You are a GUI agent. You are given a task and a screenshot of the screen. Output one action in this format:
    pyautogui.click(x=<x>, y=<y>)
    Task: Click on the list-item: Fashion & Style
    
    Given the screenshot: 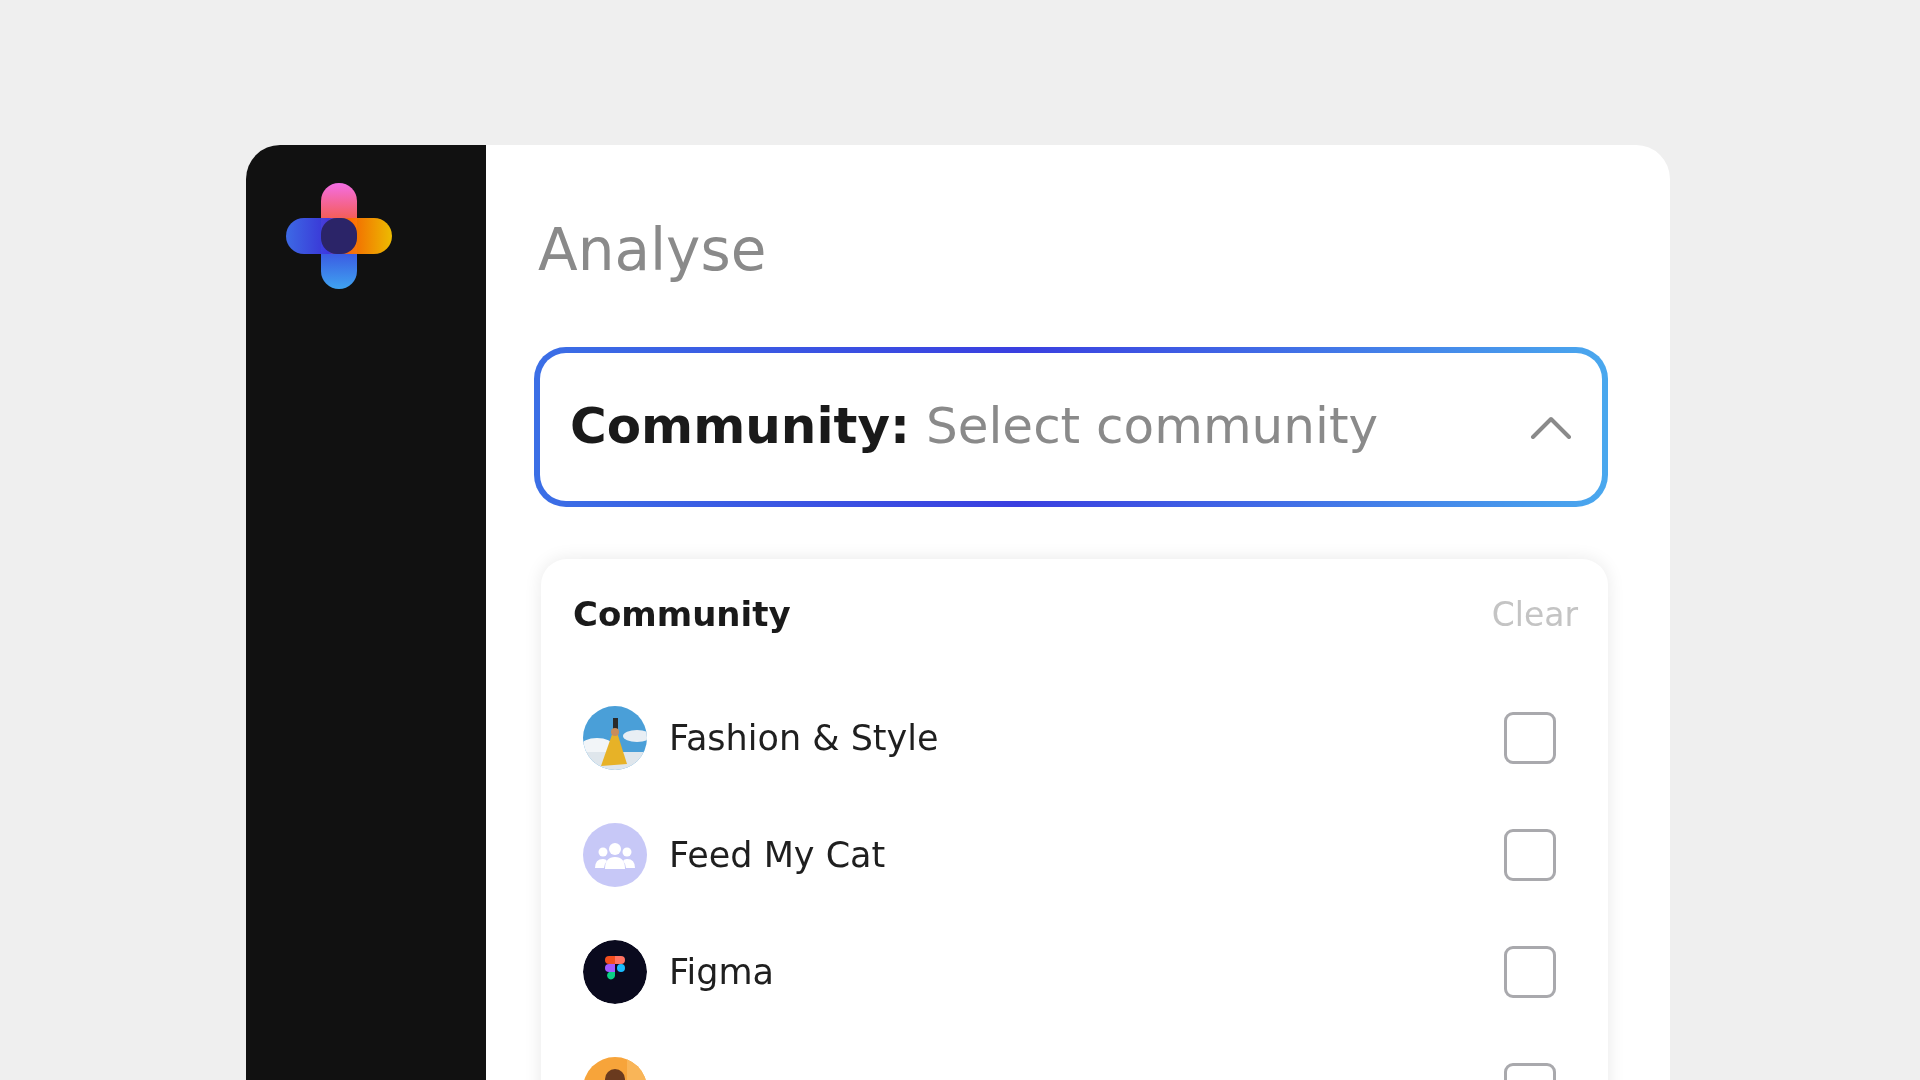 What is the action you would take?
    pyautogui.click(x=1075, y=738)
    